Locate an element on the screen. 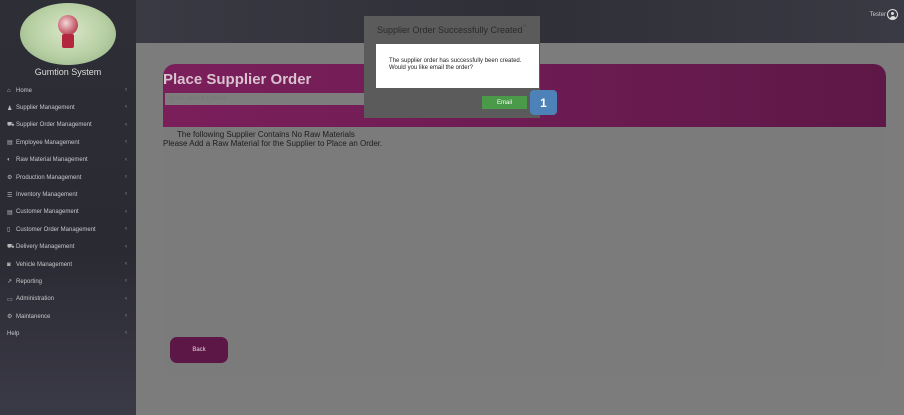 The image size is (904, 415). sidebar-item-vehicle-management: ◙ Vehicle Management ‹ is located at coordinates (68, 264).